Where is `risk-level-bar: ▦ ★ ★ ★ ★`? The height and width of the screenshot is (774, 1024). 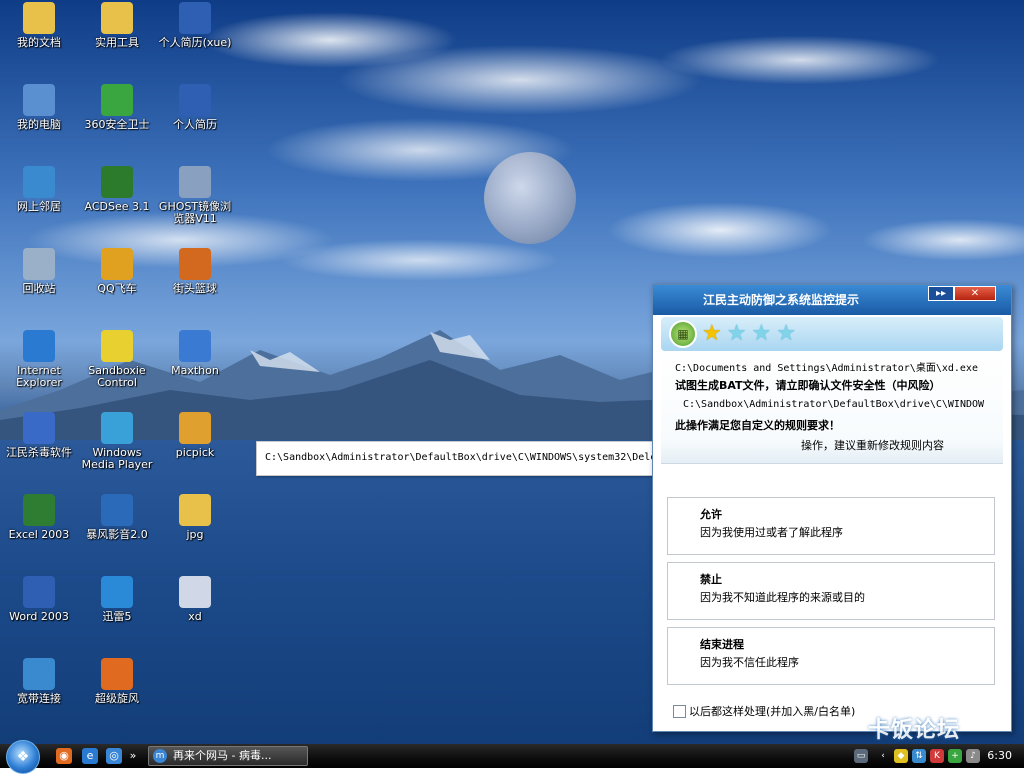 risk-level-bar: ▦ ★ ★ ★ ★ is located at coordinates (832, 334).